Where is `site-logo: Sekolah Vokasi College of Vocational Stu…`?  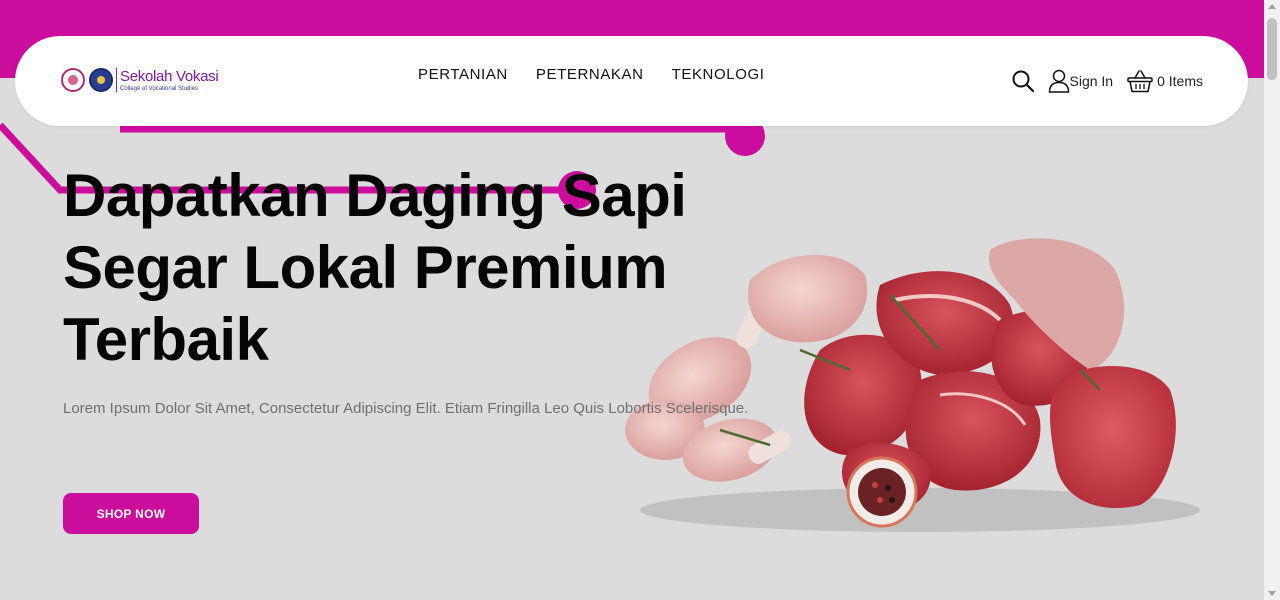 site-logo: Sekolah Vokasi College of Vocational Stu… is located at coordinates (140, 79).